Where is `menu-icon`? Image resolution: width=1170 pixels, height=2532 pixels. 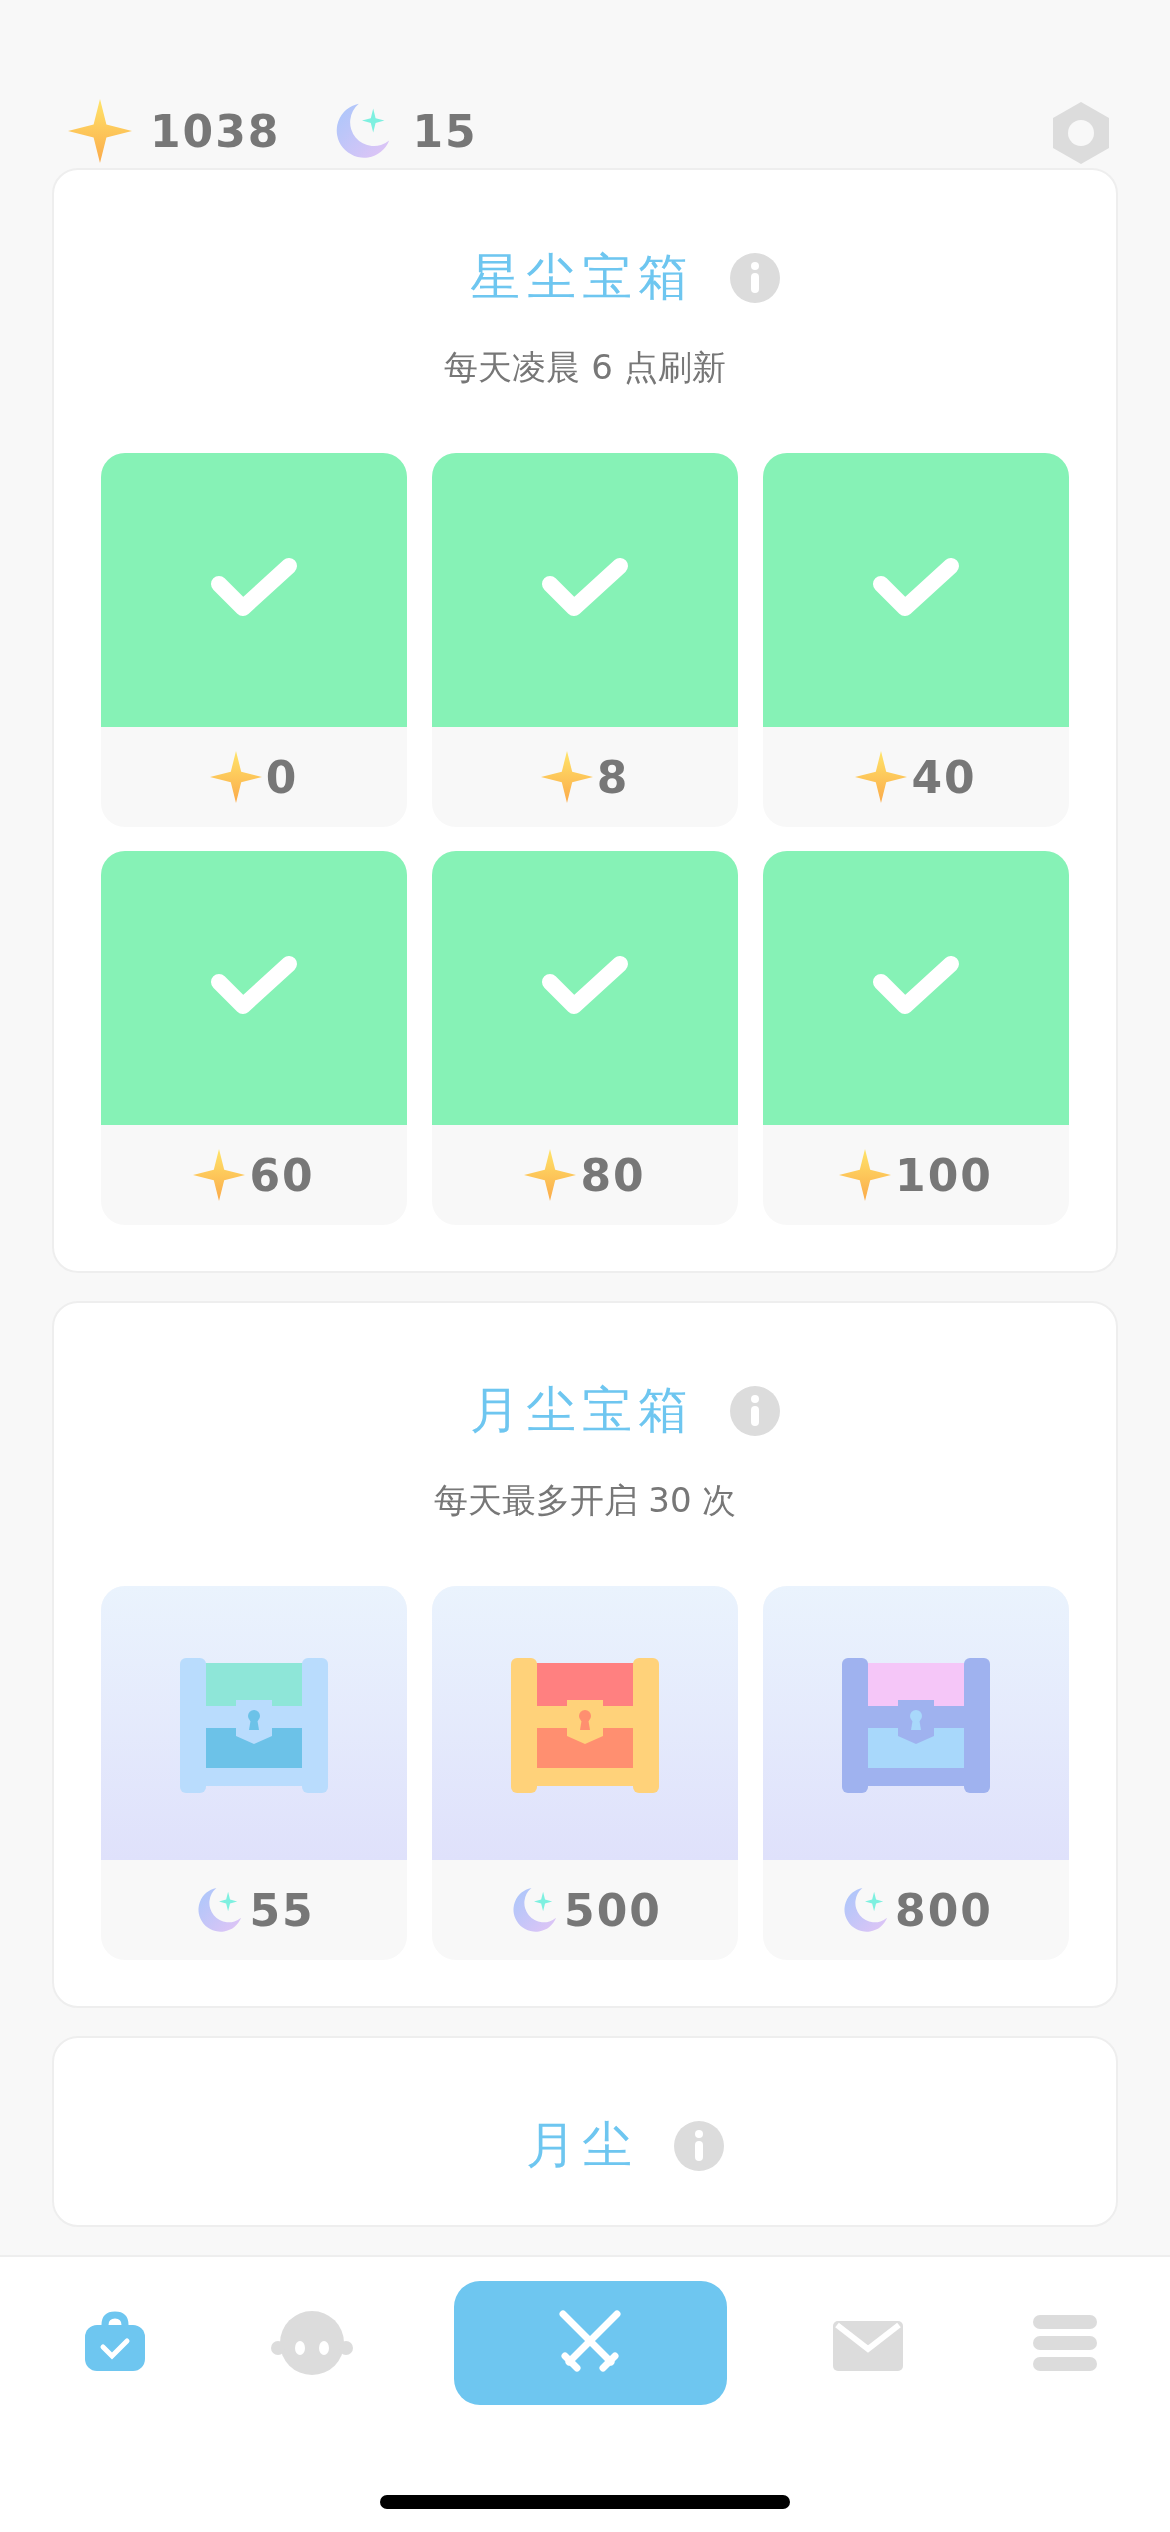
menu-icon is located at coordinates (1065, 2343).